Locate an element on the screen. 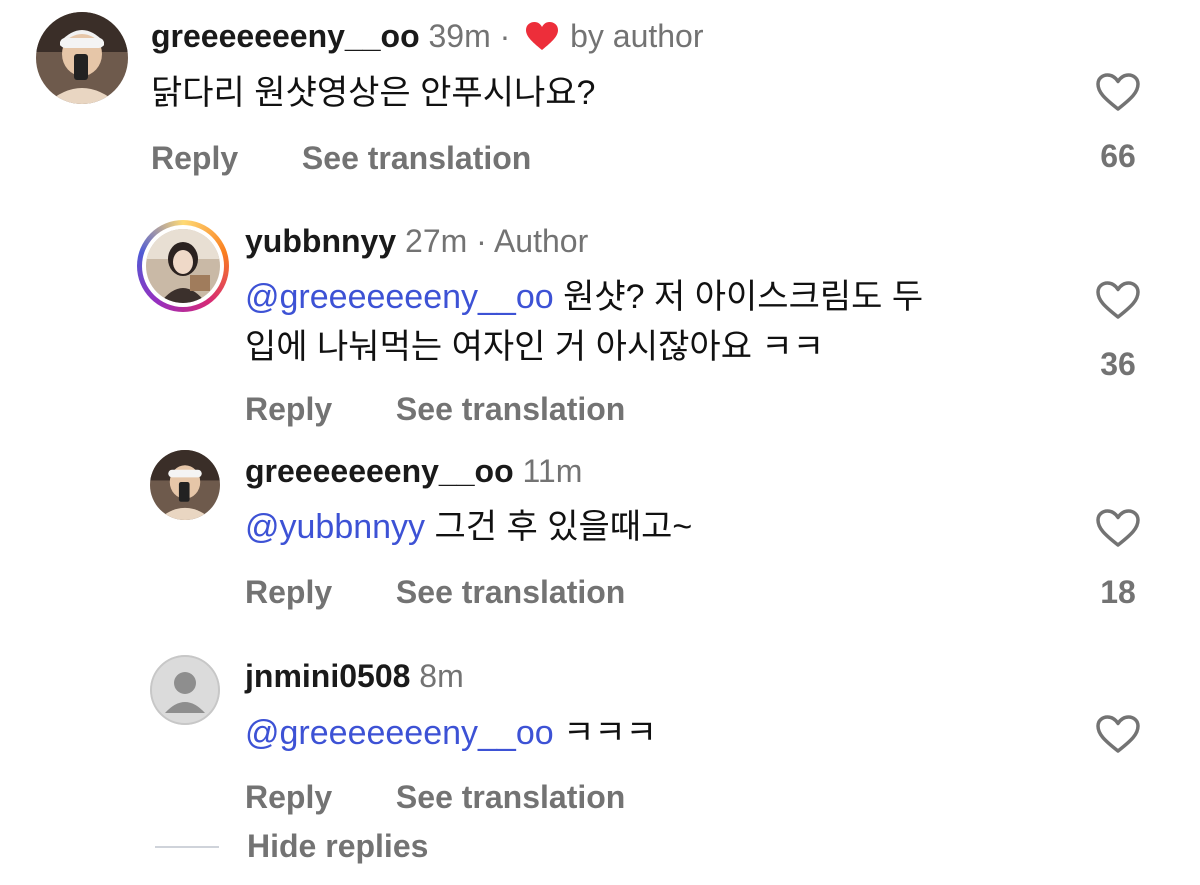 The height and width of the screenshot is (885, 1200). timestamp: 11m is located at coordinates (552, 471).